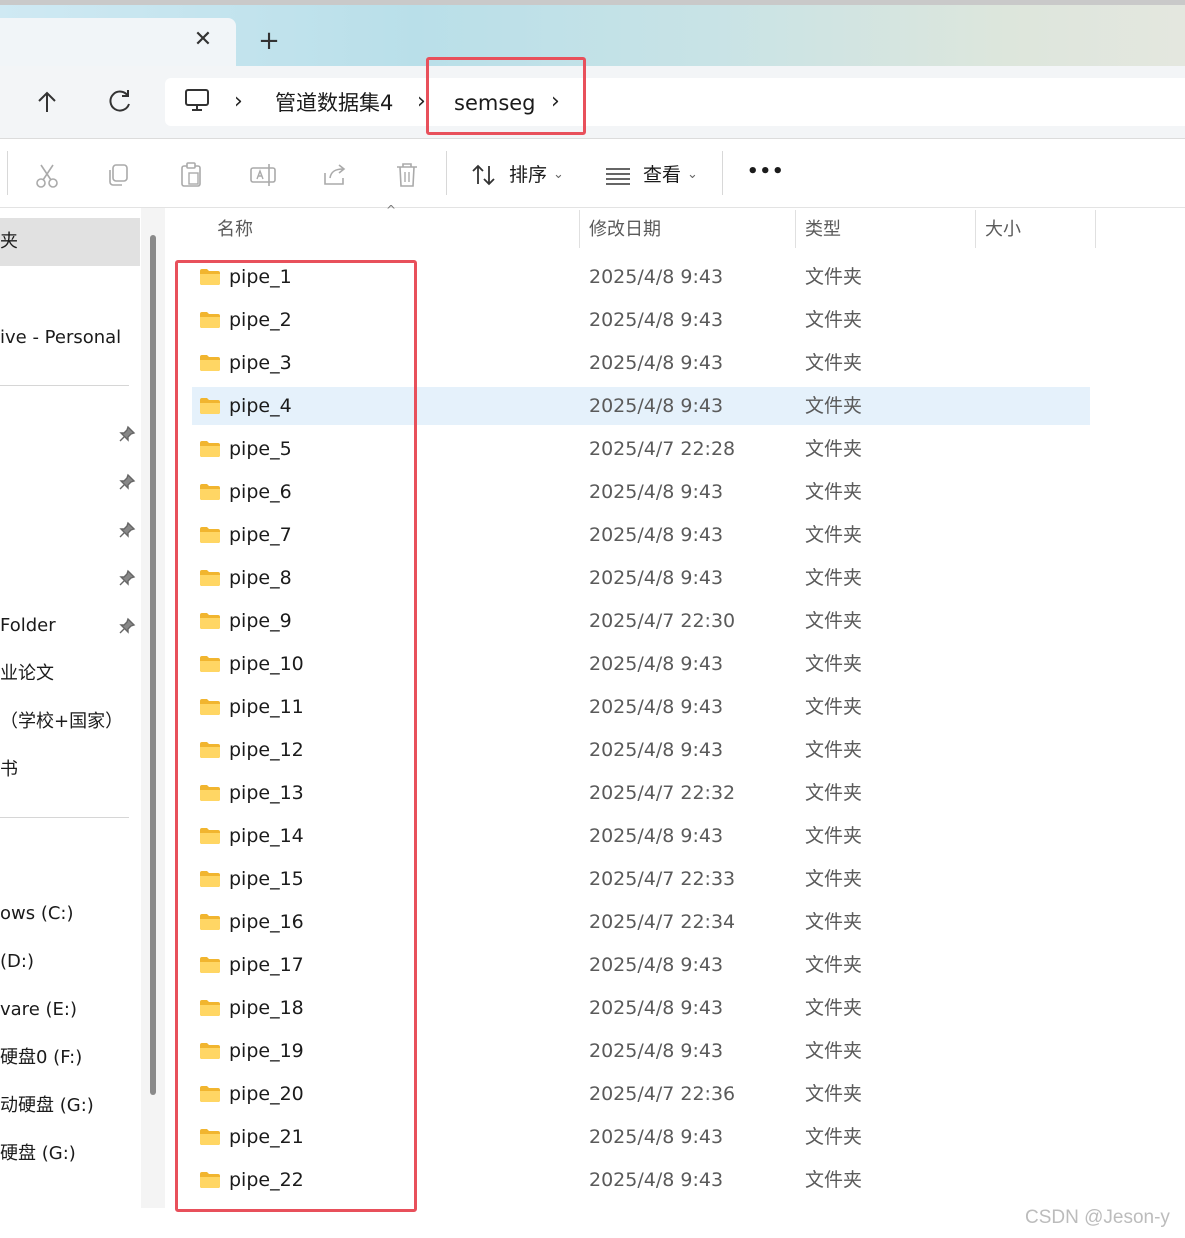  I want to click on breadcrumb-item: 管道数据集4, so click(334, 103).